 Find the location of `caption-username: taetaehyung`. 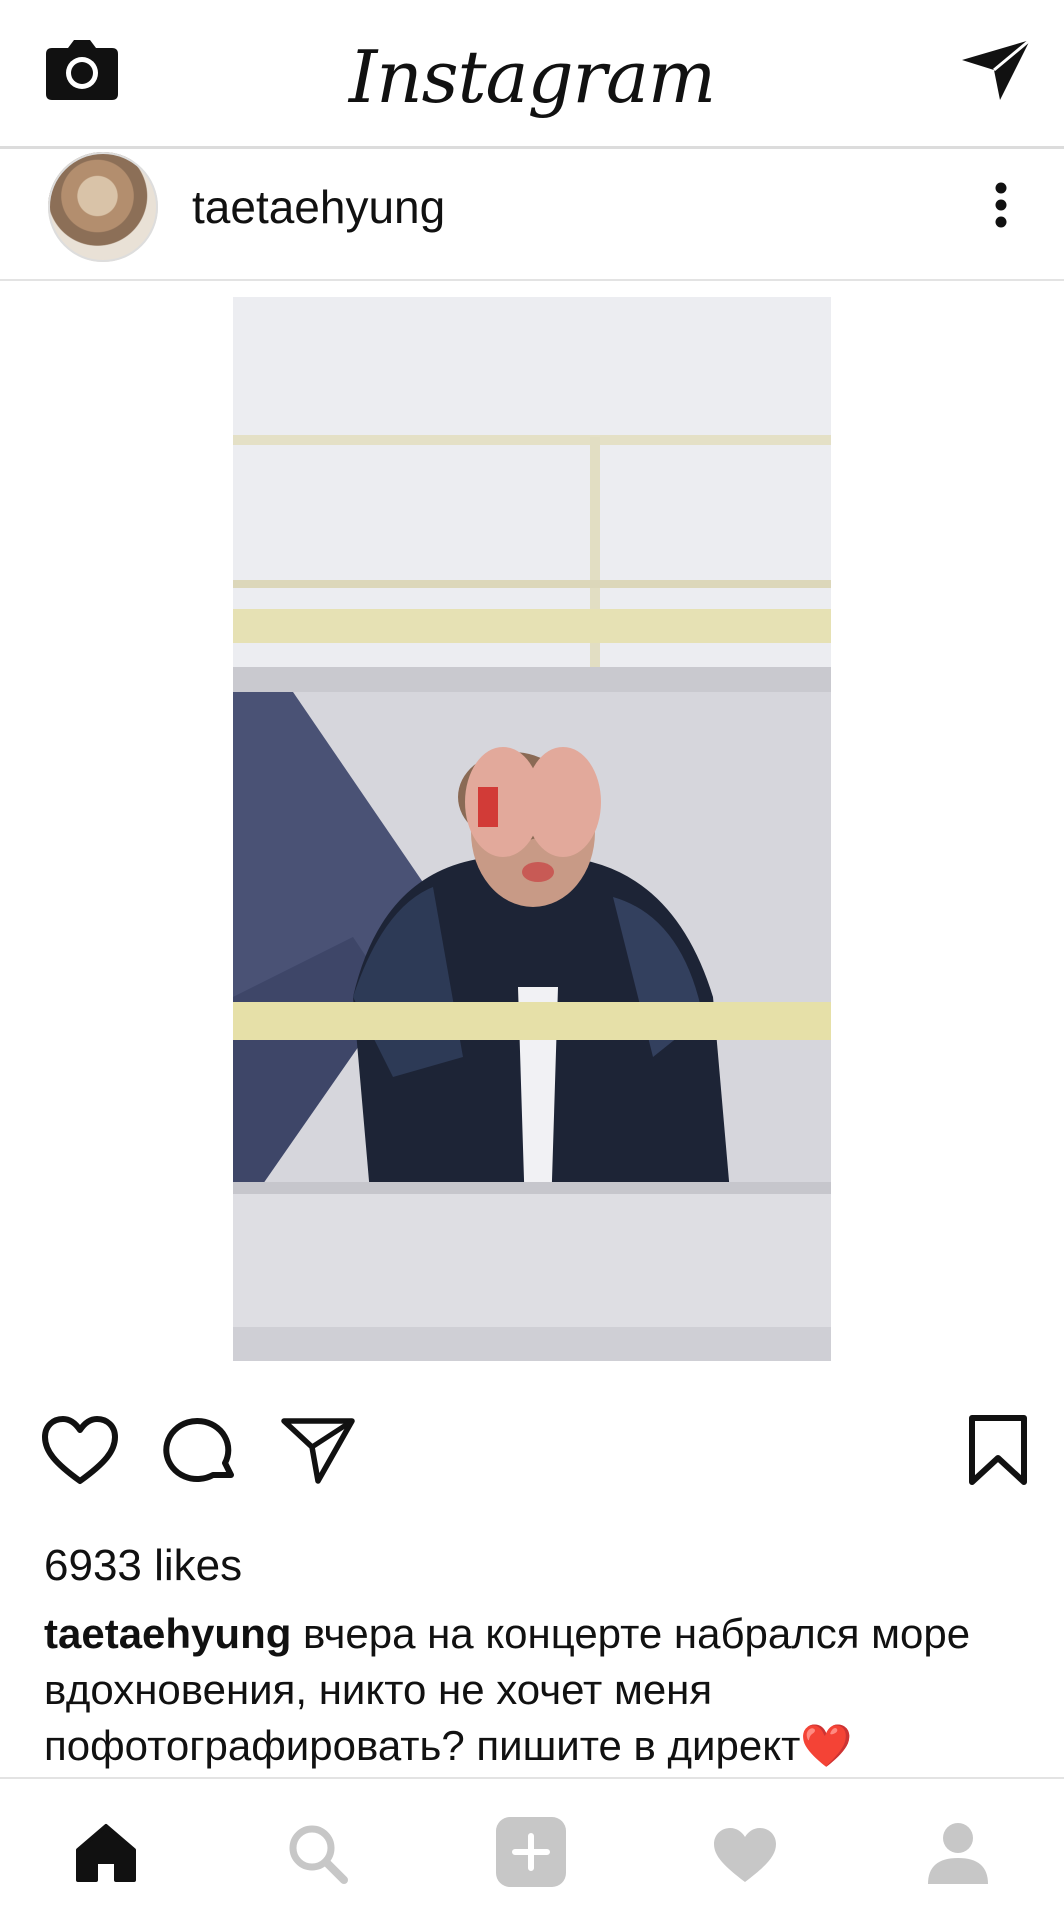

caption-username: taetaehyung is located at coordinates (167, 1633).